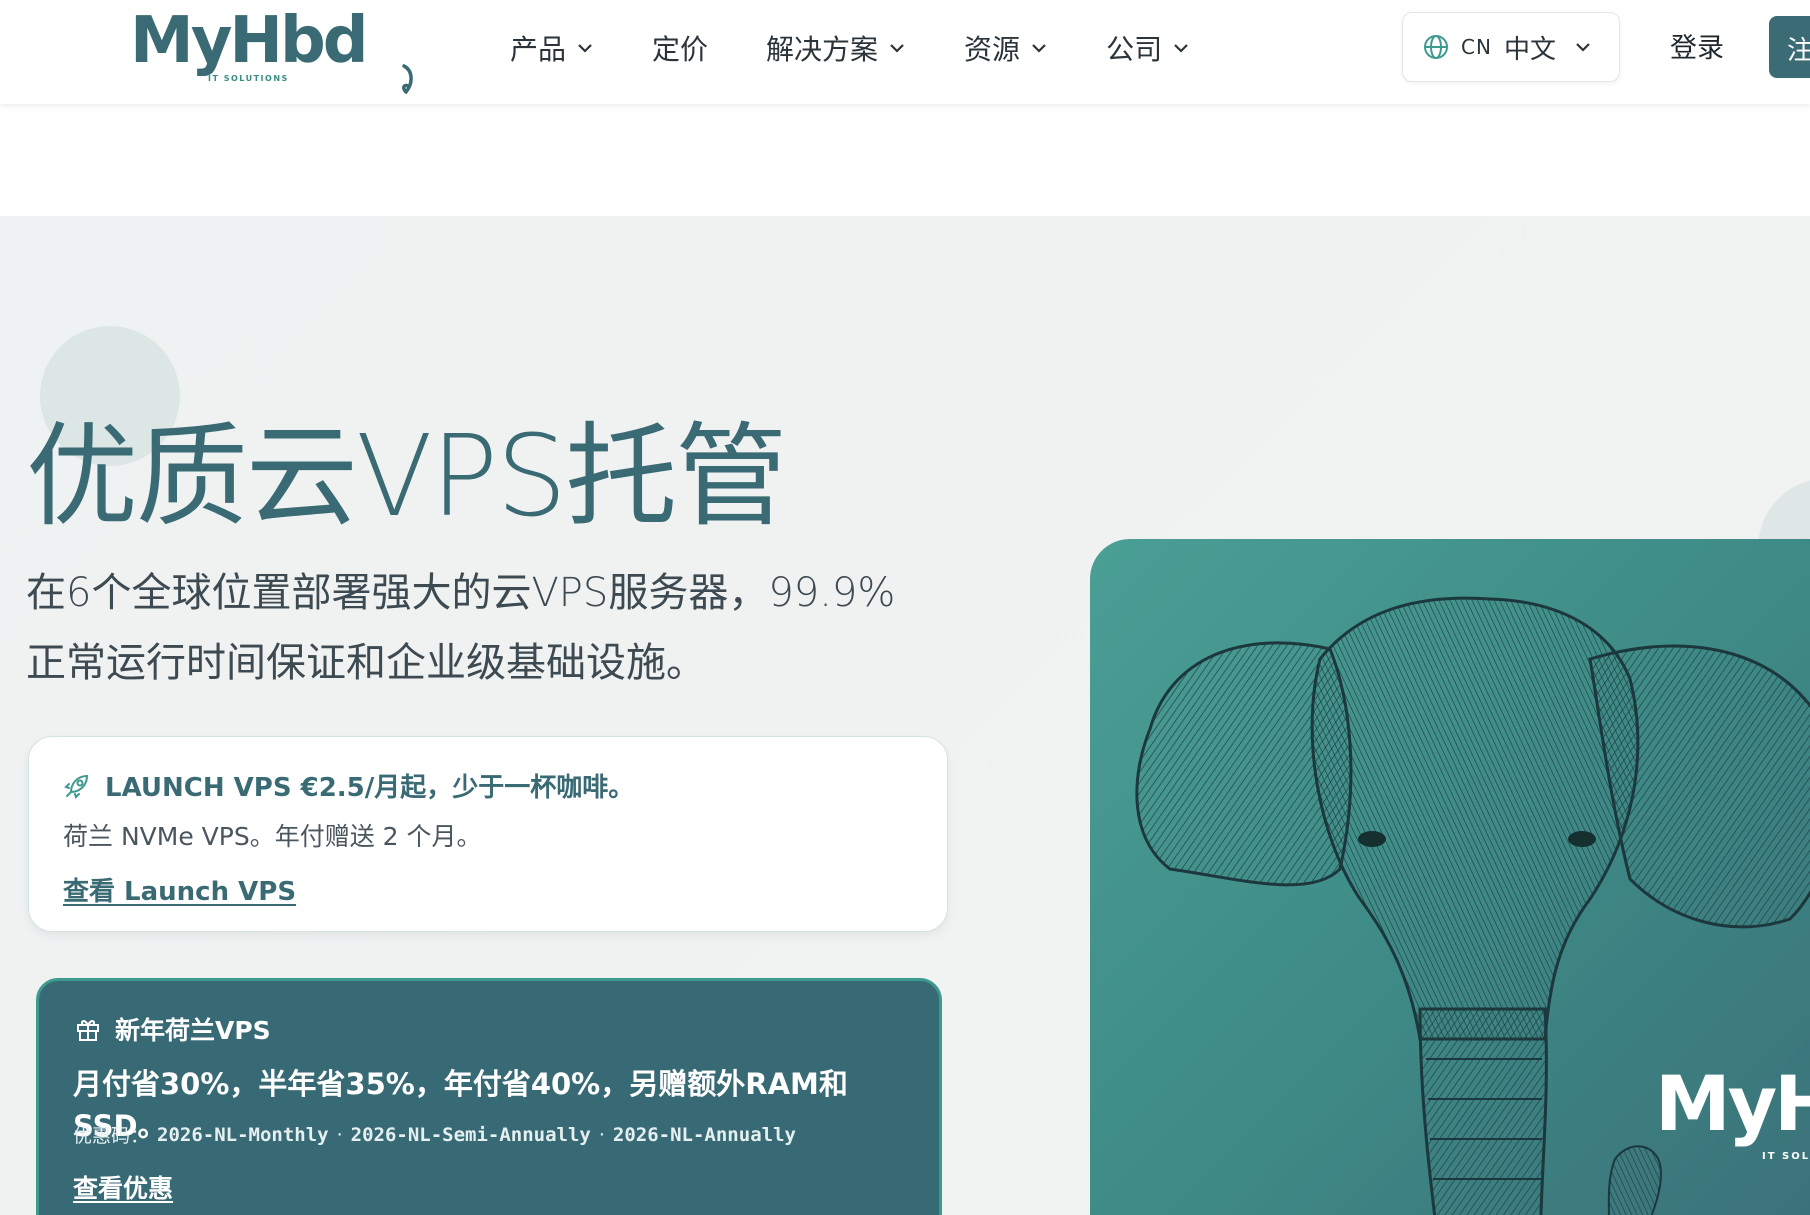 Image resolution: width=1810 pixels, height=1215 pixels. What do you see at coordinates (407, 79) in the screenshot?
I see `logo-trunk-icon` at bounding box center [407, 79].